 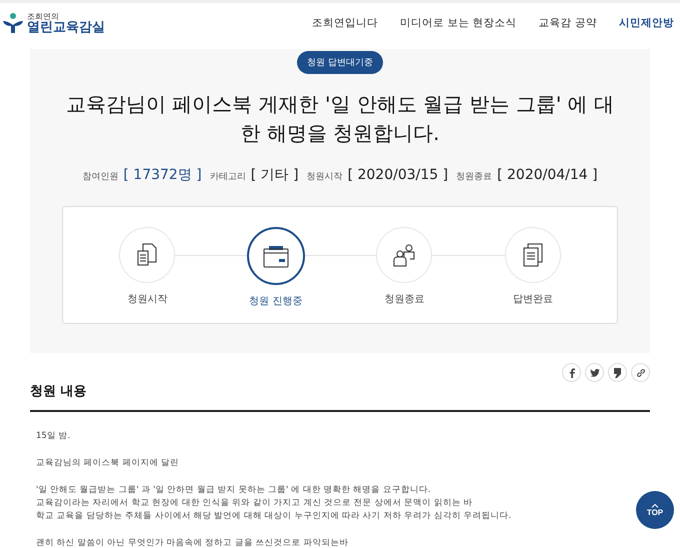 I want to click on body-text: 괜히 하신 말씀이 아닌 무엇인가 마음속에 정하고 글을 쓰신것으로 파악되는바, so click(x=193, y=542).